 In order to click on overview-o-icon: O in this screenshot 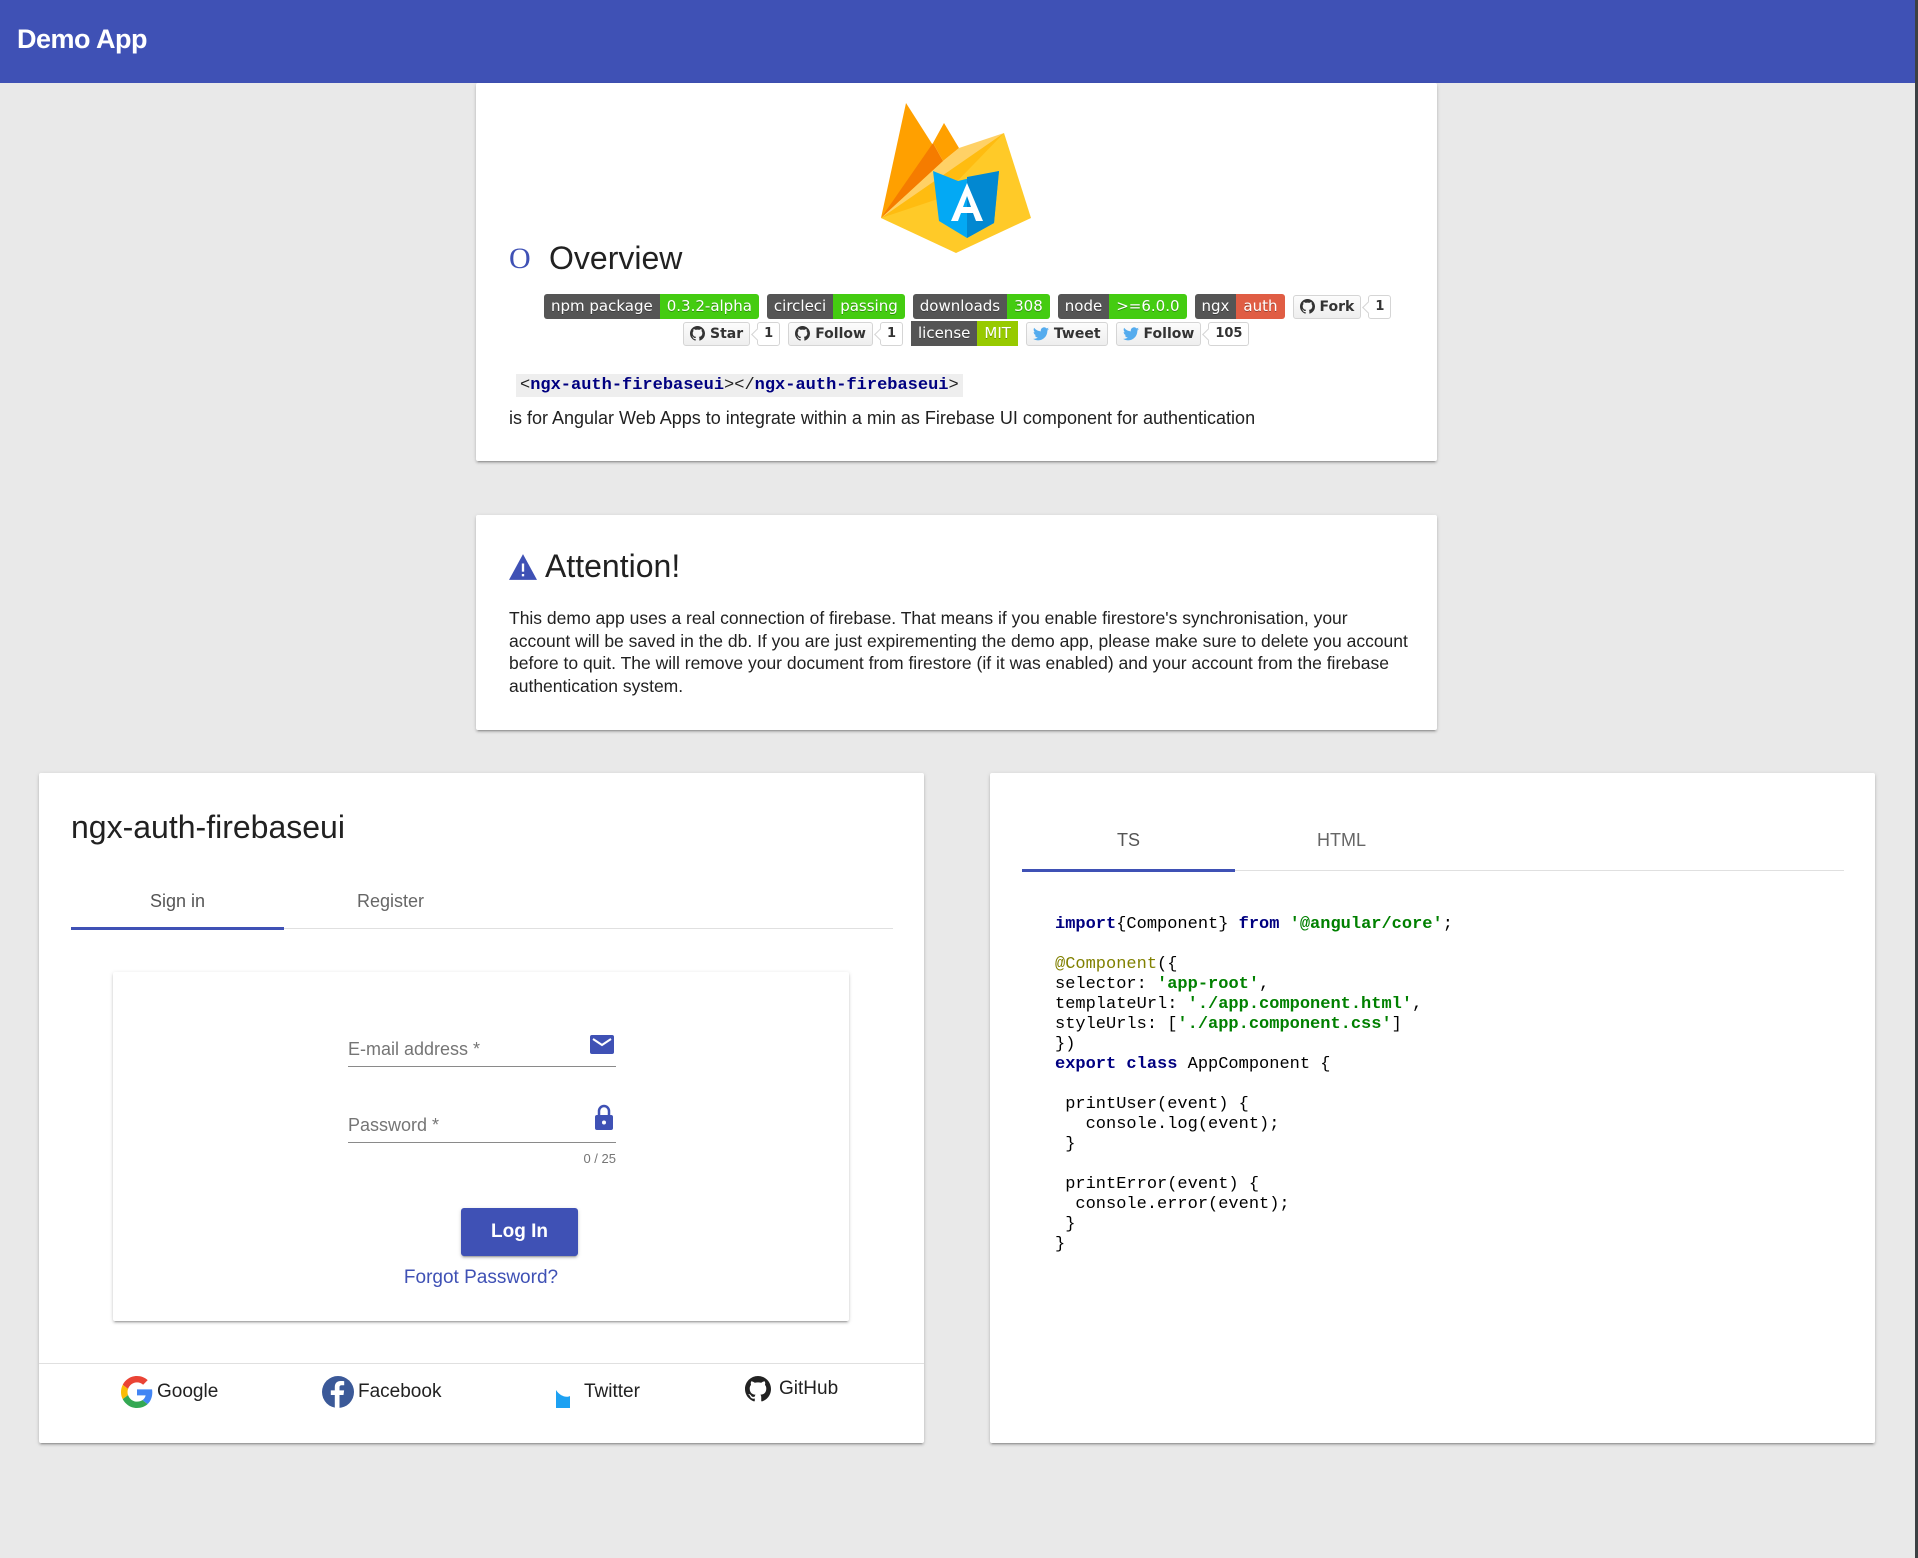, I will do `click(520, 258)`.